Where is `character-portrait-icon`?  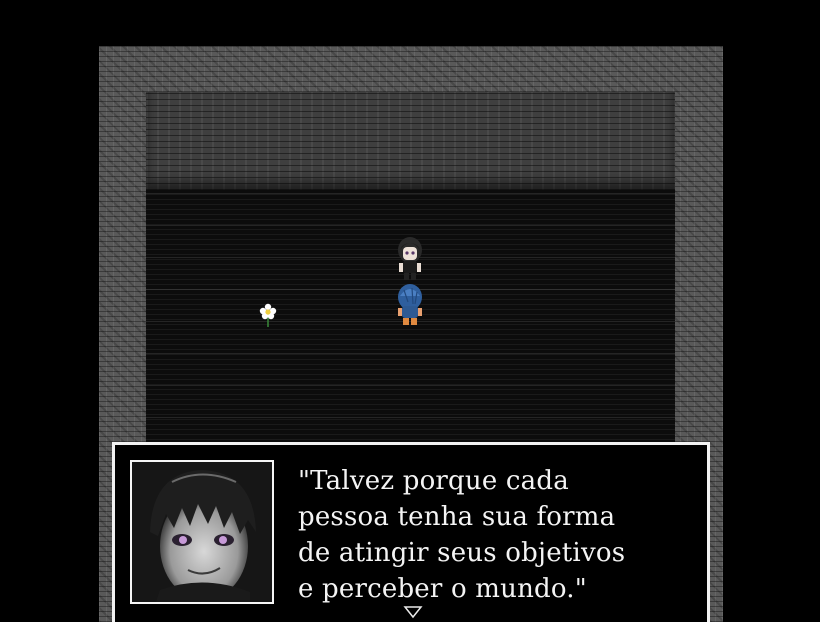
character-portrait-icon is located at coordinates (202, 532).